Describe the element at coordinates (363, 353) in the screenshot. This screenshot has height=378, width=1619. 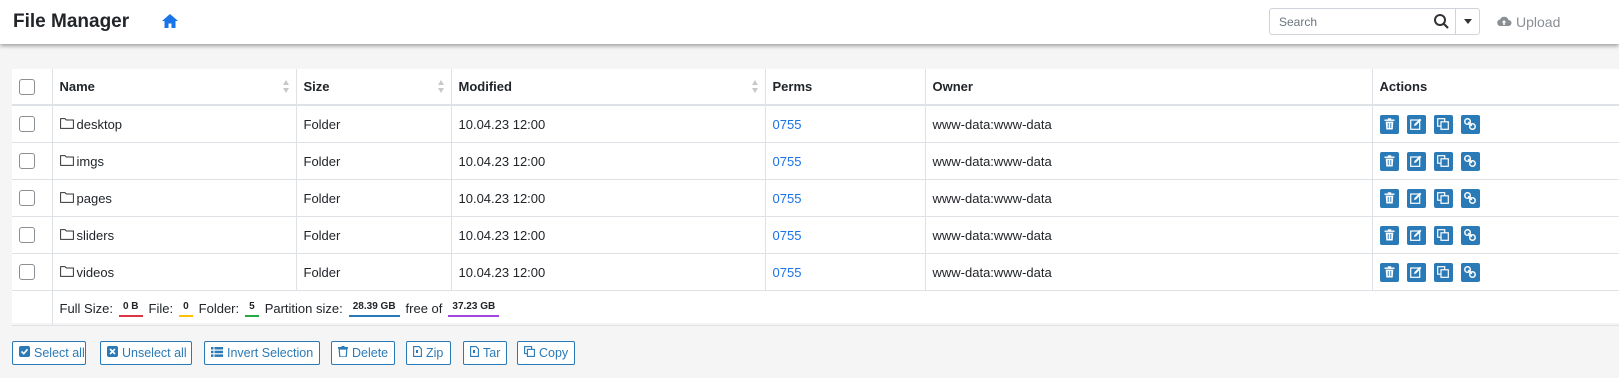
I see `delete-button: Delete` at that location.